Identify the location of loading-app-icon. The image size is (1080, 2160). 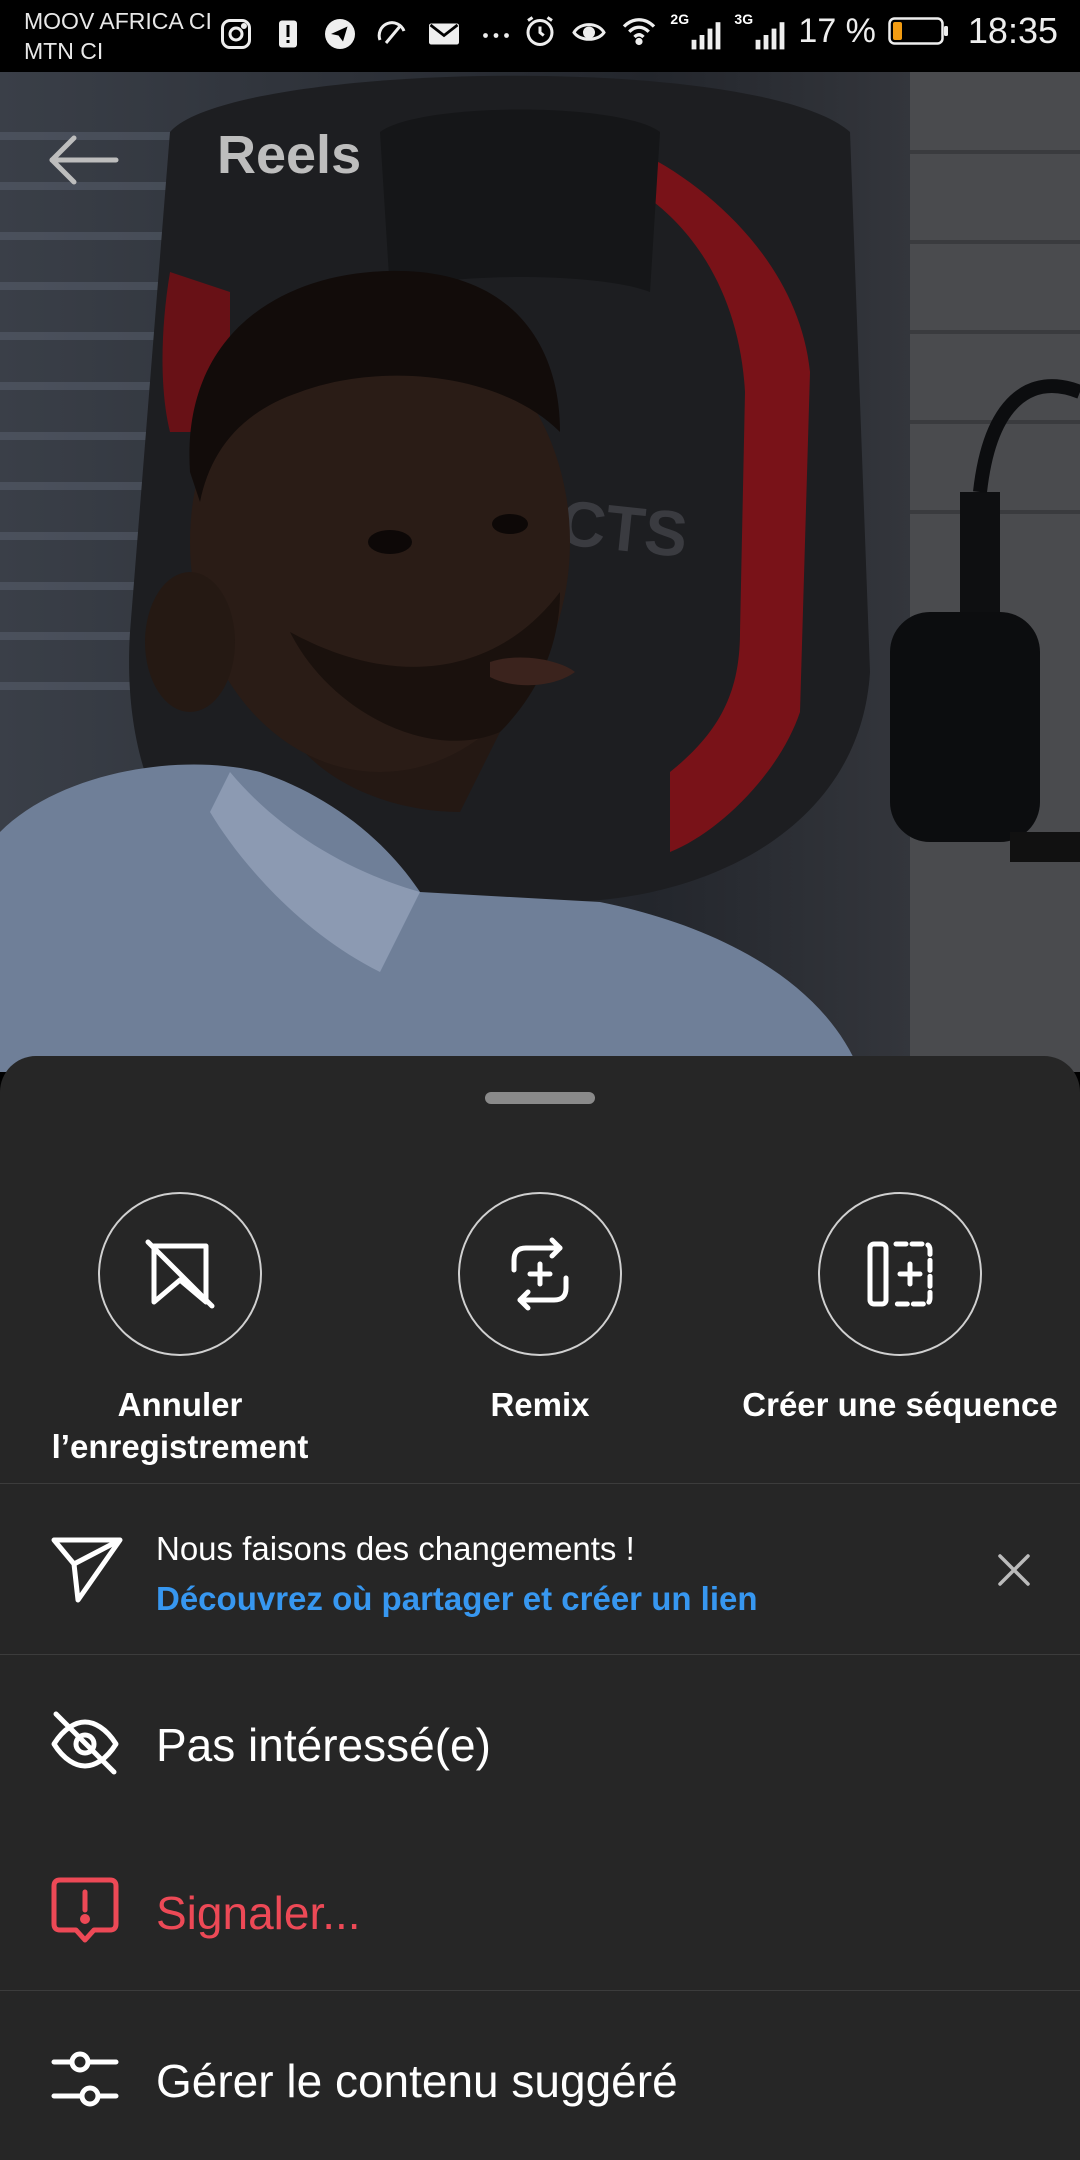
(391, 32).